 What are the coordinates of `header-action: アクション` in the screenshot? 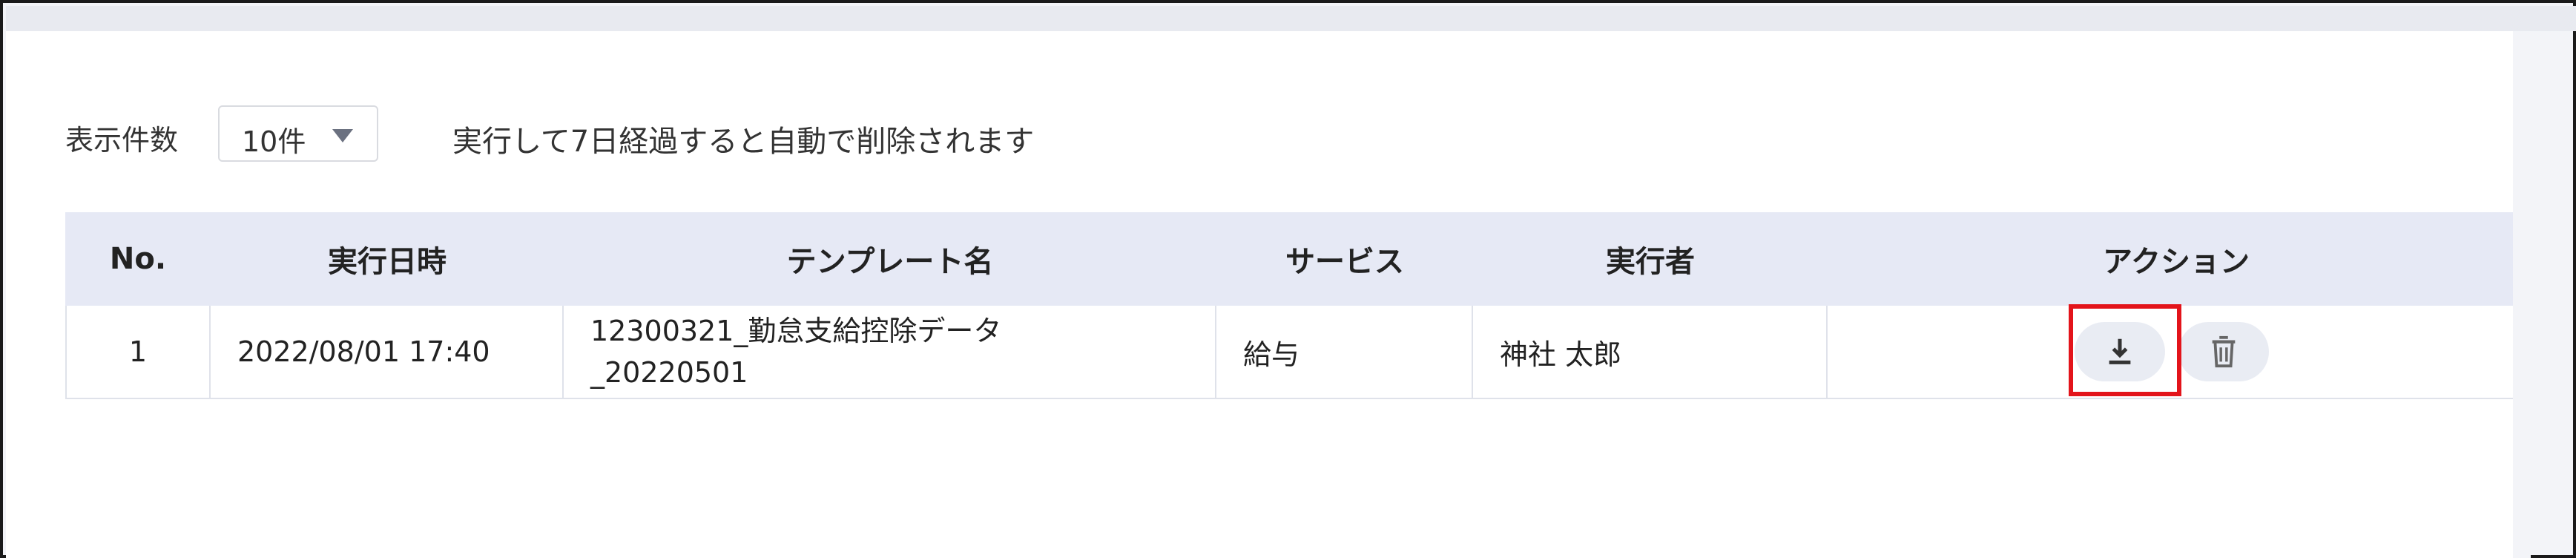 It's located at (2177, 262).